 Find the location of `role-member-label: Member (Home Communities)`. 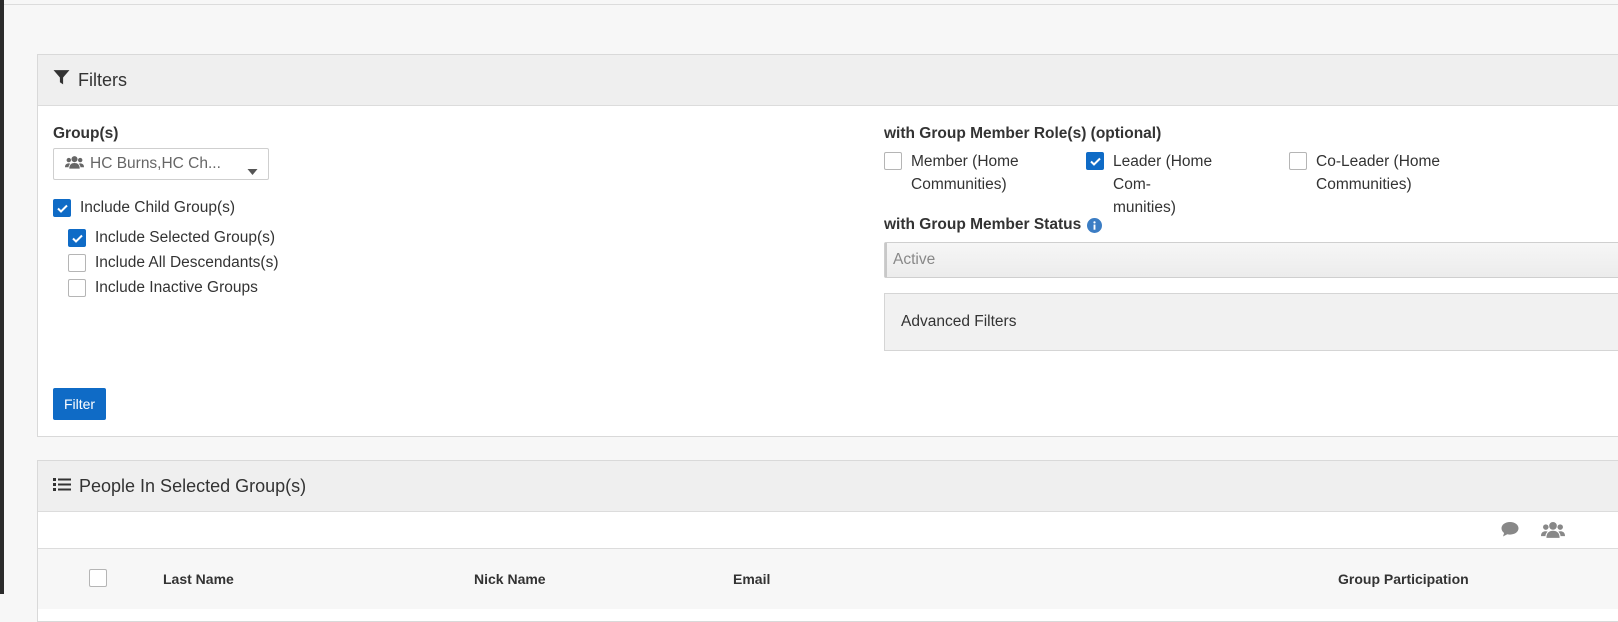

role-member-label: Member (Home Communities) is located at coordinates (965, 173).